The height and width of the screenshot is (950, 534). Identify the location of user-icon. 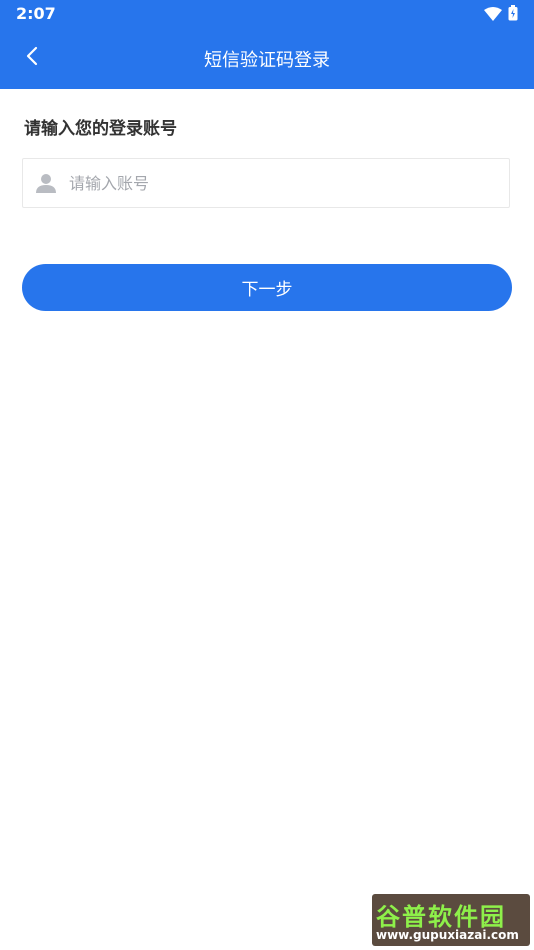
(46, 183).